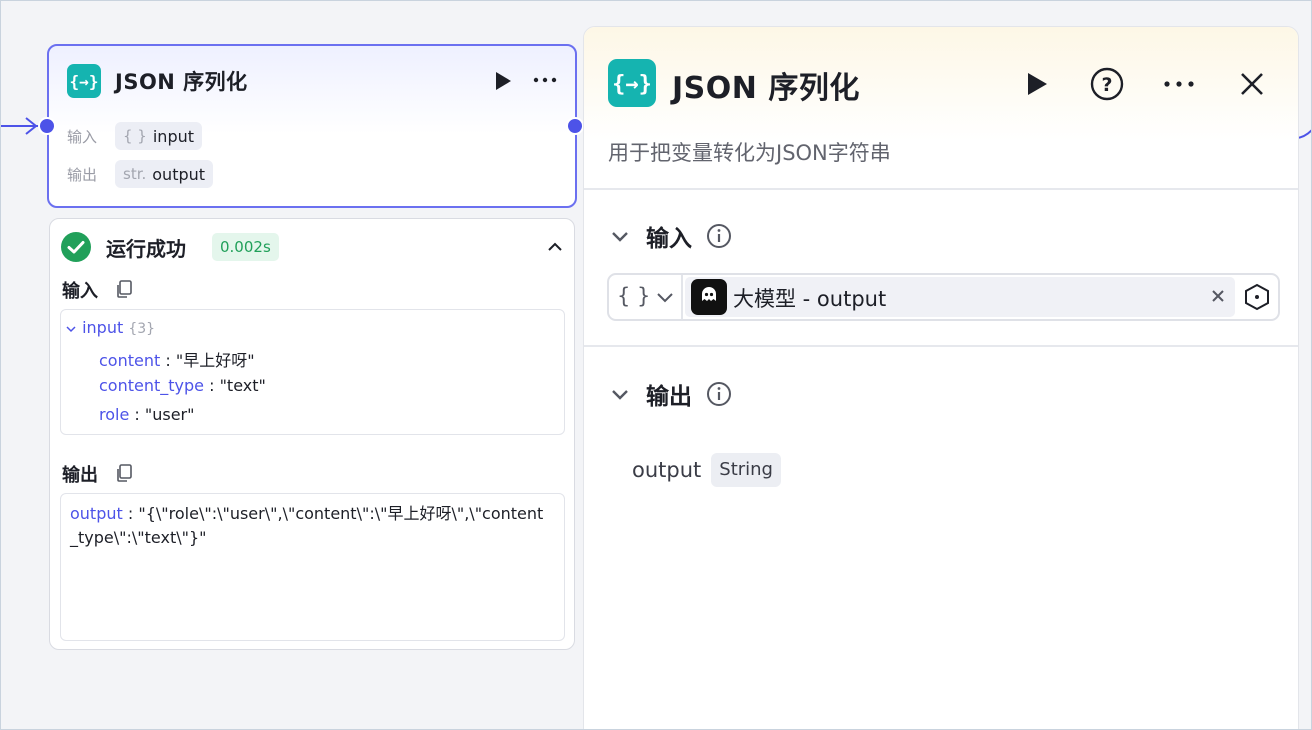  I want to click on expand-chevron-icon, so click(71, 329).